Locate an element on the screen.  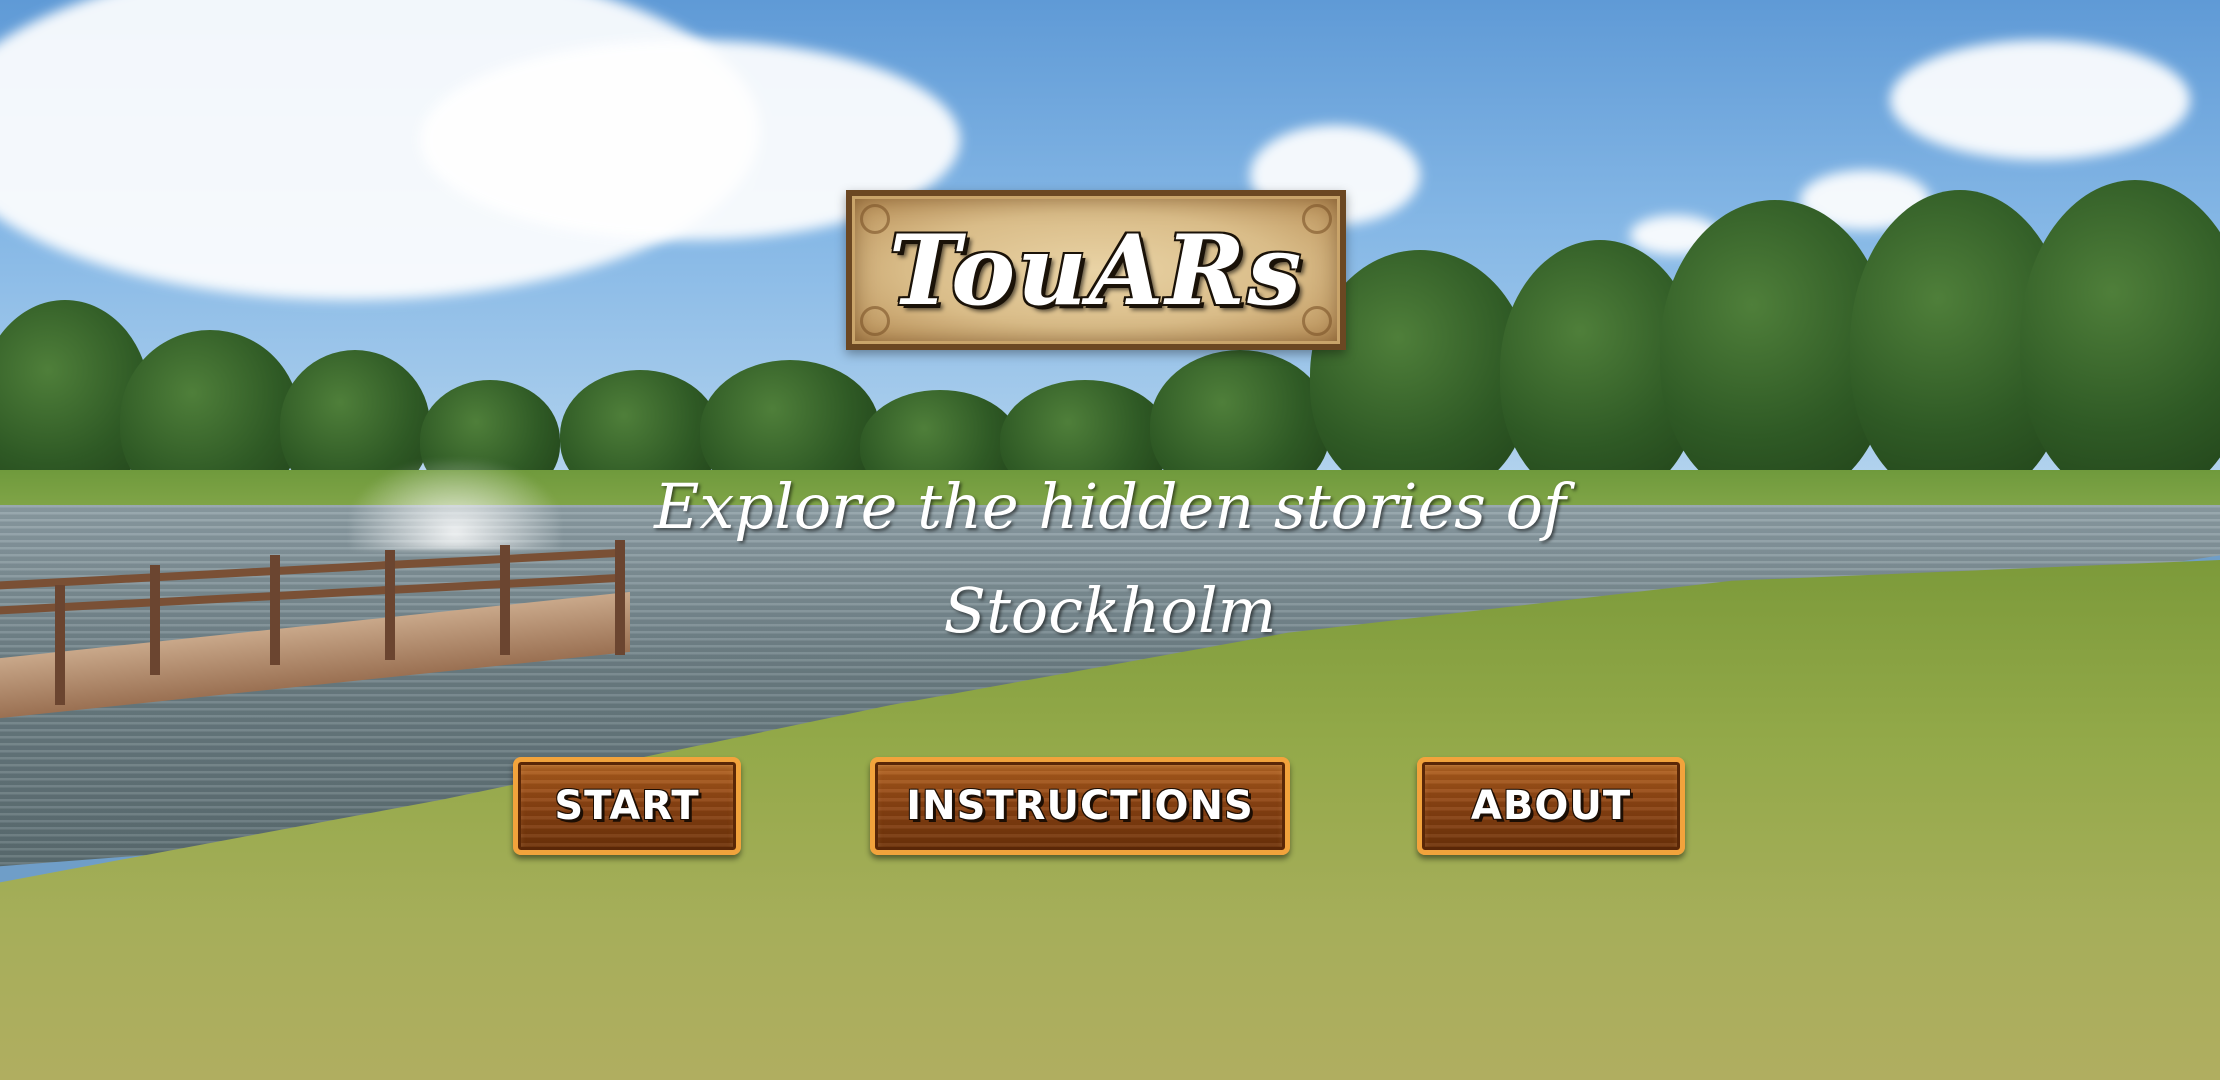
start-button: START is located at coordinates (627, 806).